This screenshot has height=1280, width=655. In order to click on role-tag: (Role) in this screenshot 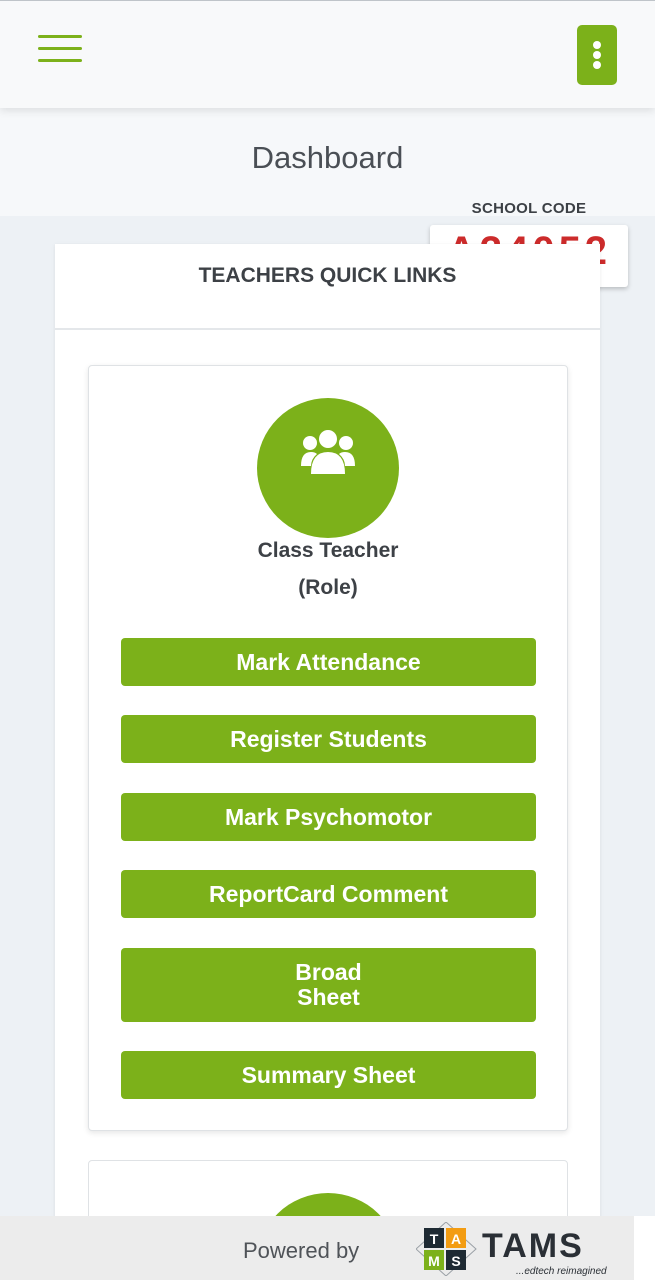, I will do `click(328, 587)`.